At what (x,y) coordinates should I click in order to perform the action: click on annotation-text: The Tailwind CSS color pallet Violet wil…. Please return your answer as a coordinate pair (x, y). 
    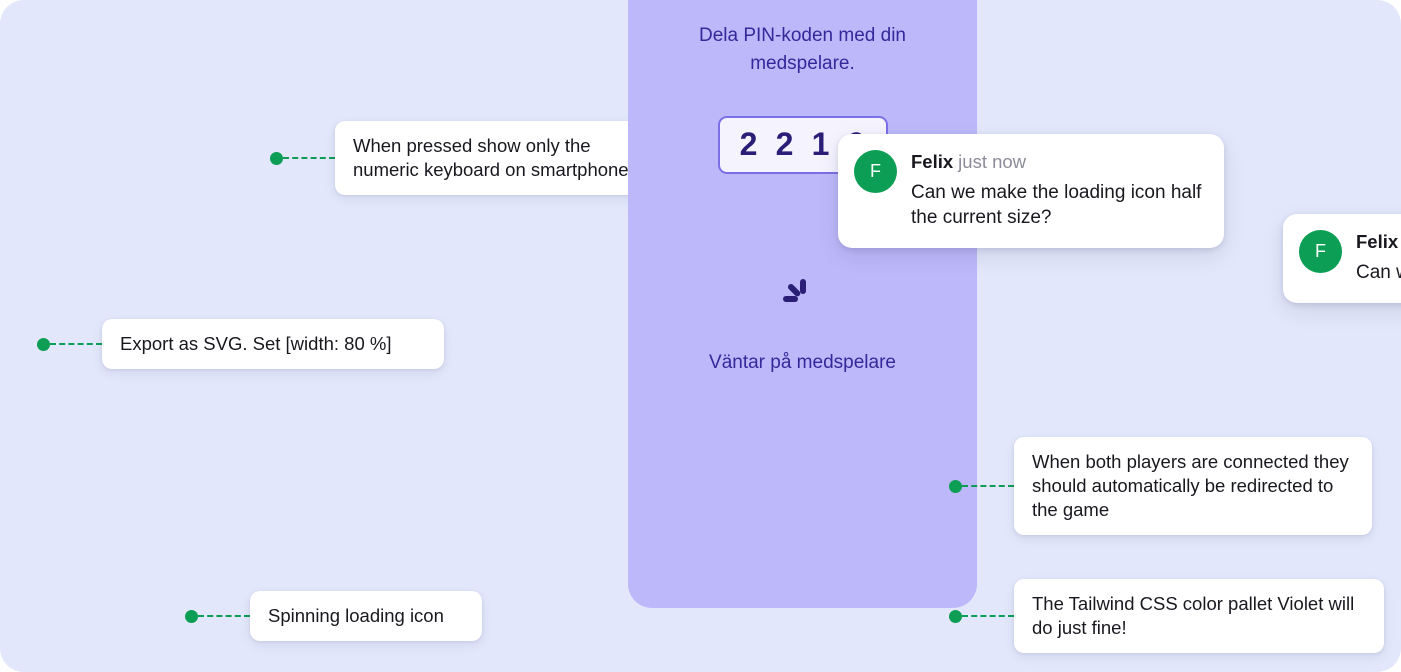
    Looking at the image, I should click on (1199, 616).